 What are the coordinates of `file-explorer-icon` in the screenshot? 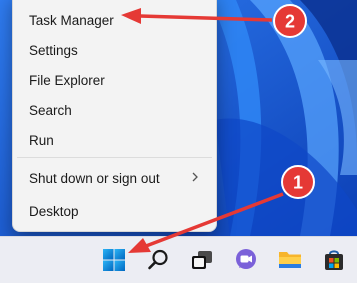 It's located at (290, 260).